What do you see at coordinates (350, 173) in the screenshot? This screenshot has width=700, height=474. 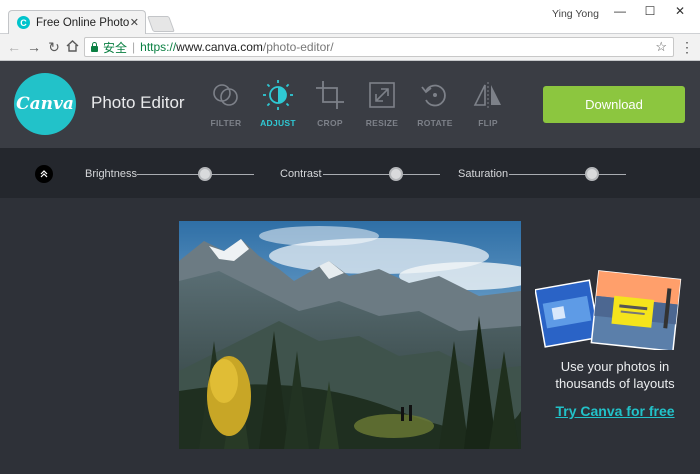 I see `adjust-panel: Brightness Contrast Saturation` at bounding box center [350, 173].